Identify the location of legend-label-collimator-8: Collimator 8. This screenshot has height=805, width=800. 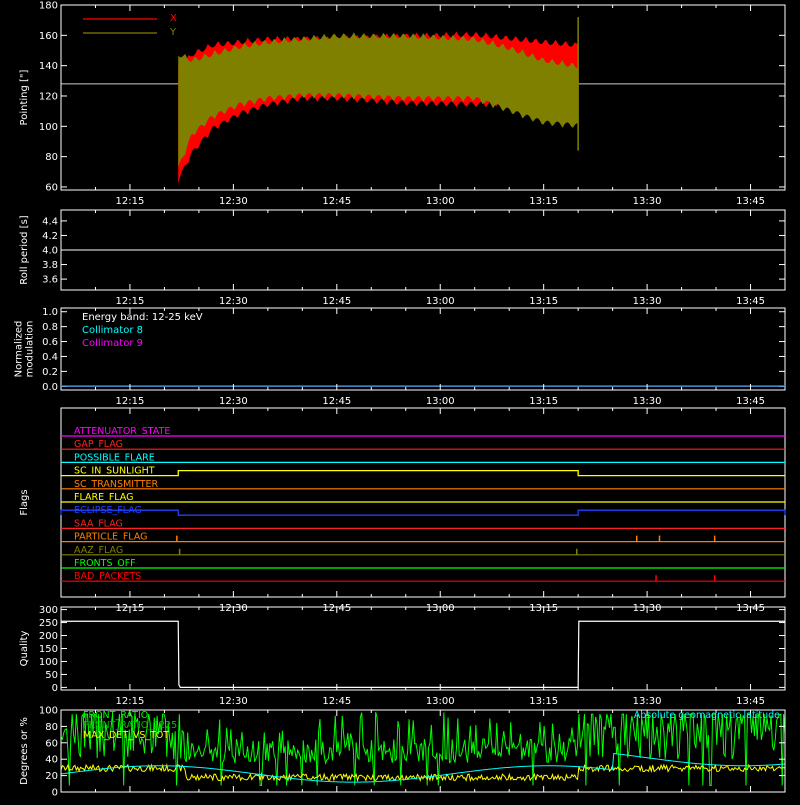
(112, 330).